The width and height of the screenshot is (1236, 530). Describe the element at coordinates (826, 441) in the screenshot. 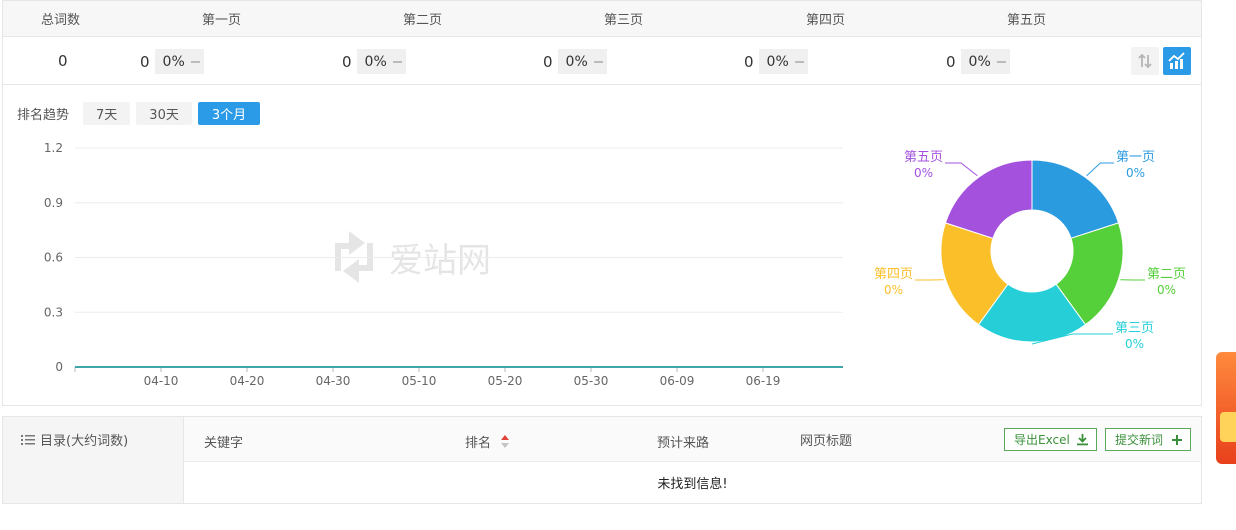

I see `column-page-title: 网页标题` at that location.